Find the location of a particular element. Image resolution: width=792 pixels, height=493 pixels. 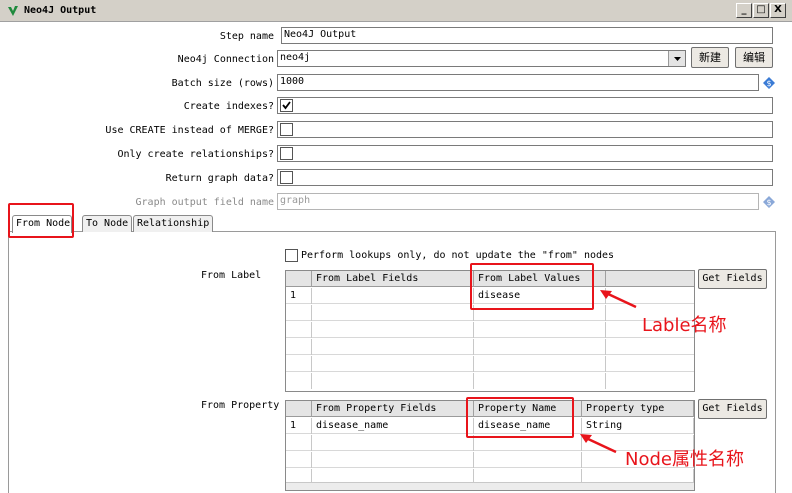

column-header: Property type is located at coordinates (638, 409).